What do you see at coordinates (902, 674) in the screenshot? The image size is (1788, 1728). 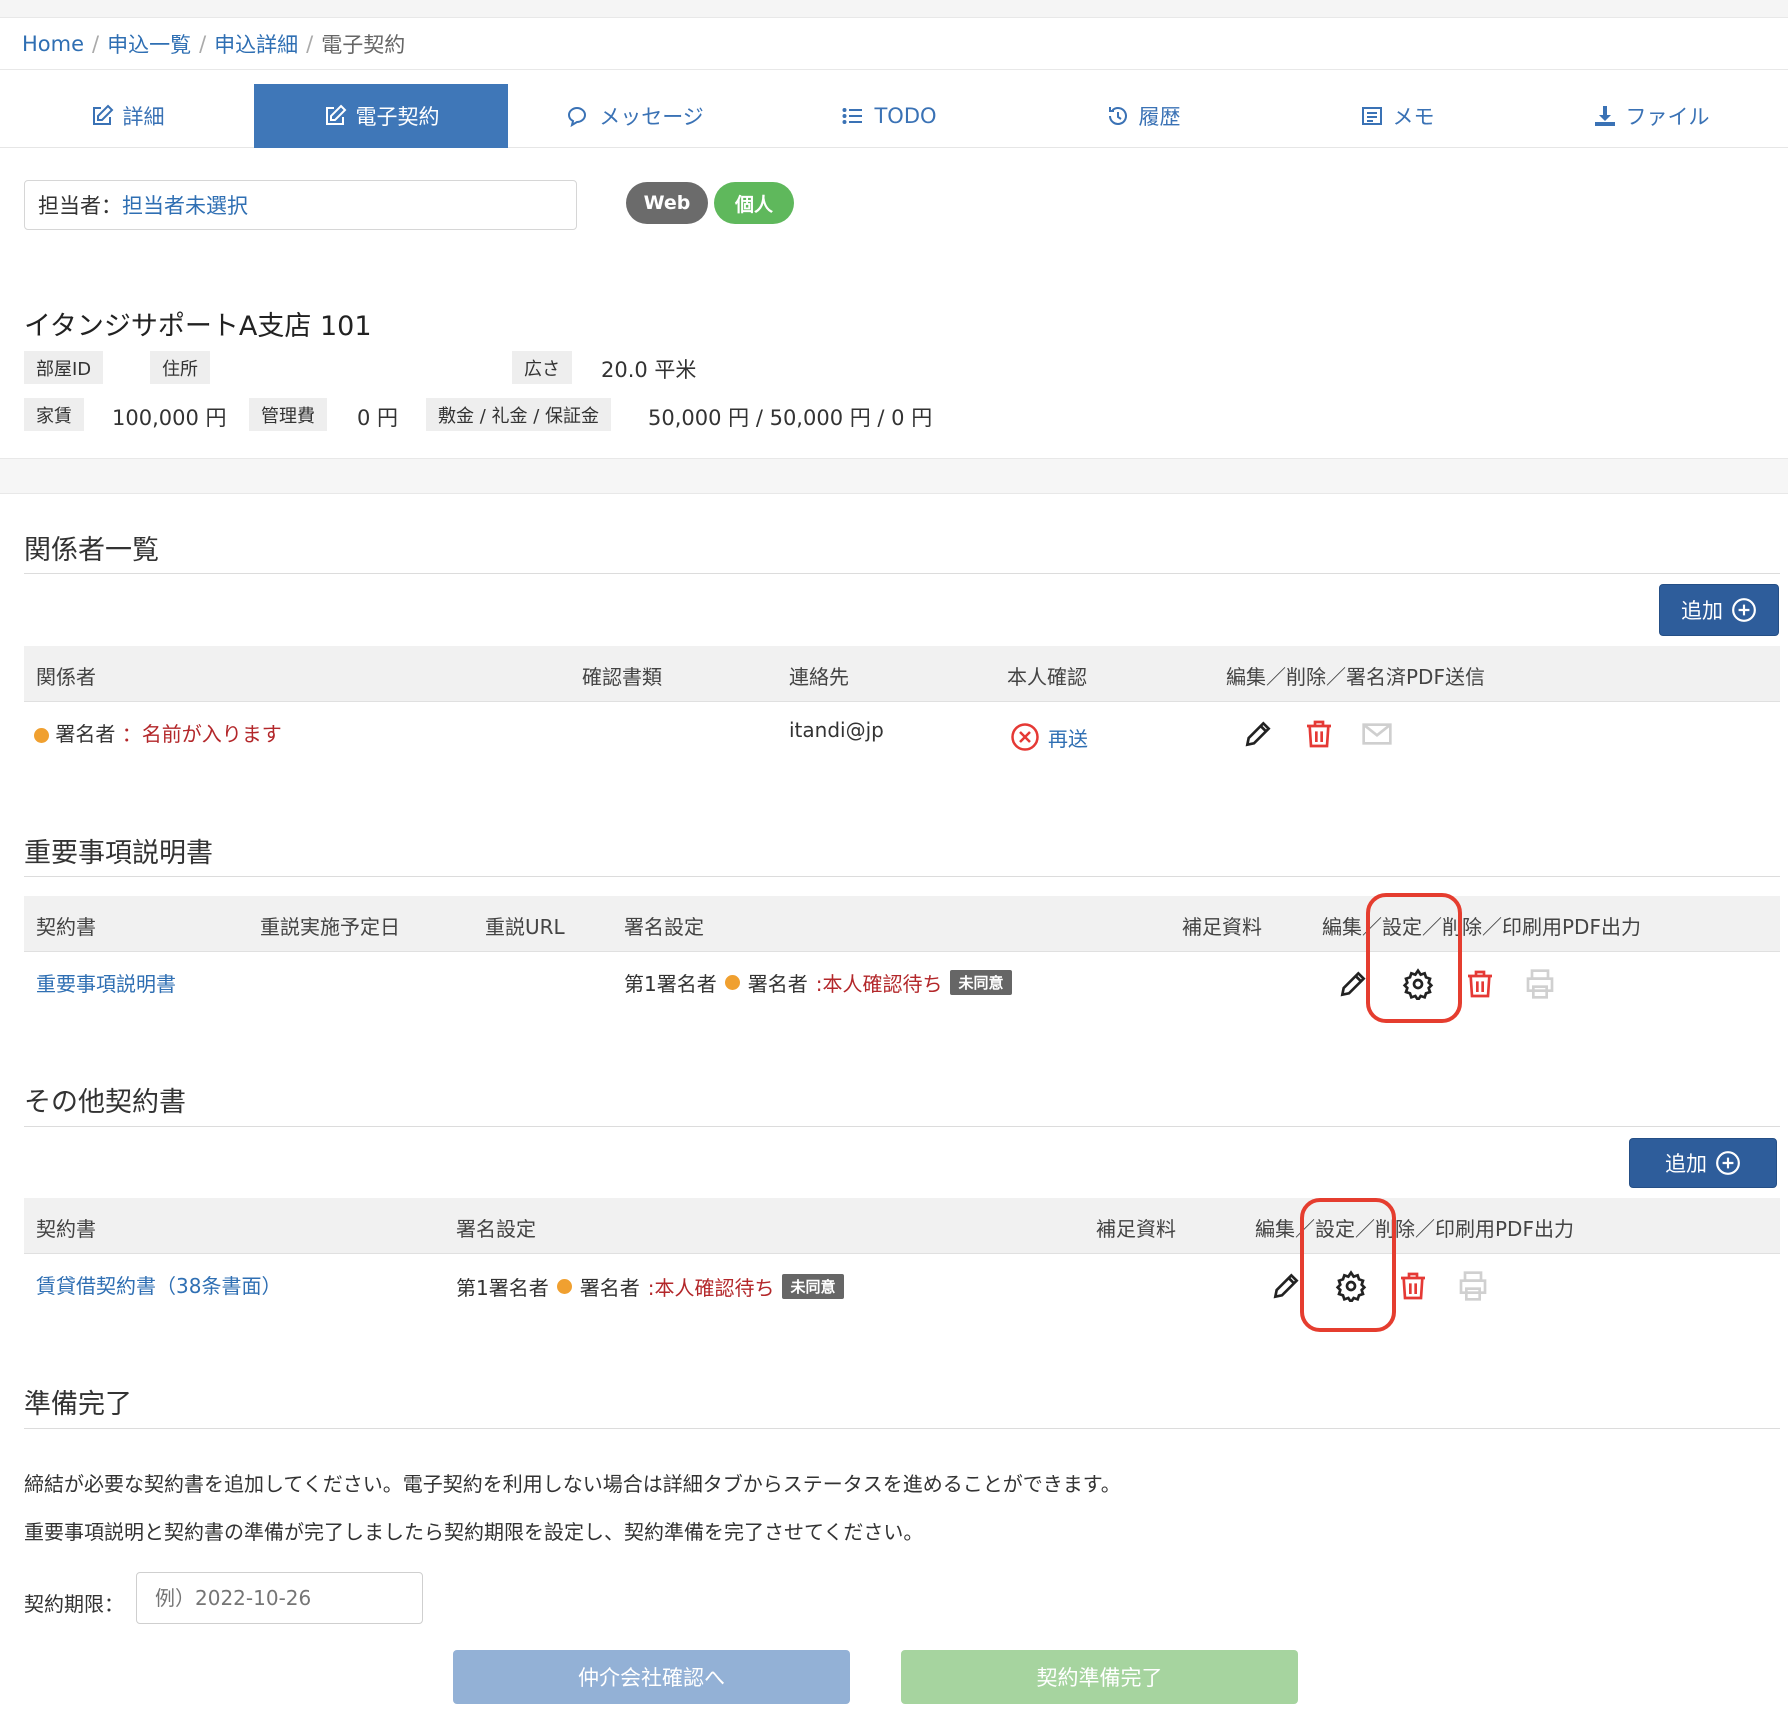 I see `parties-table-header: 関係者 確認書類 連絡先 本人確認 編集／削除／署名済PDF送信` at bounding box center [902, 674].